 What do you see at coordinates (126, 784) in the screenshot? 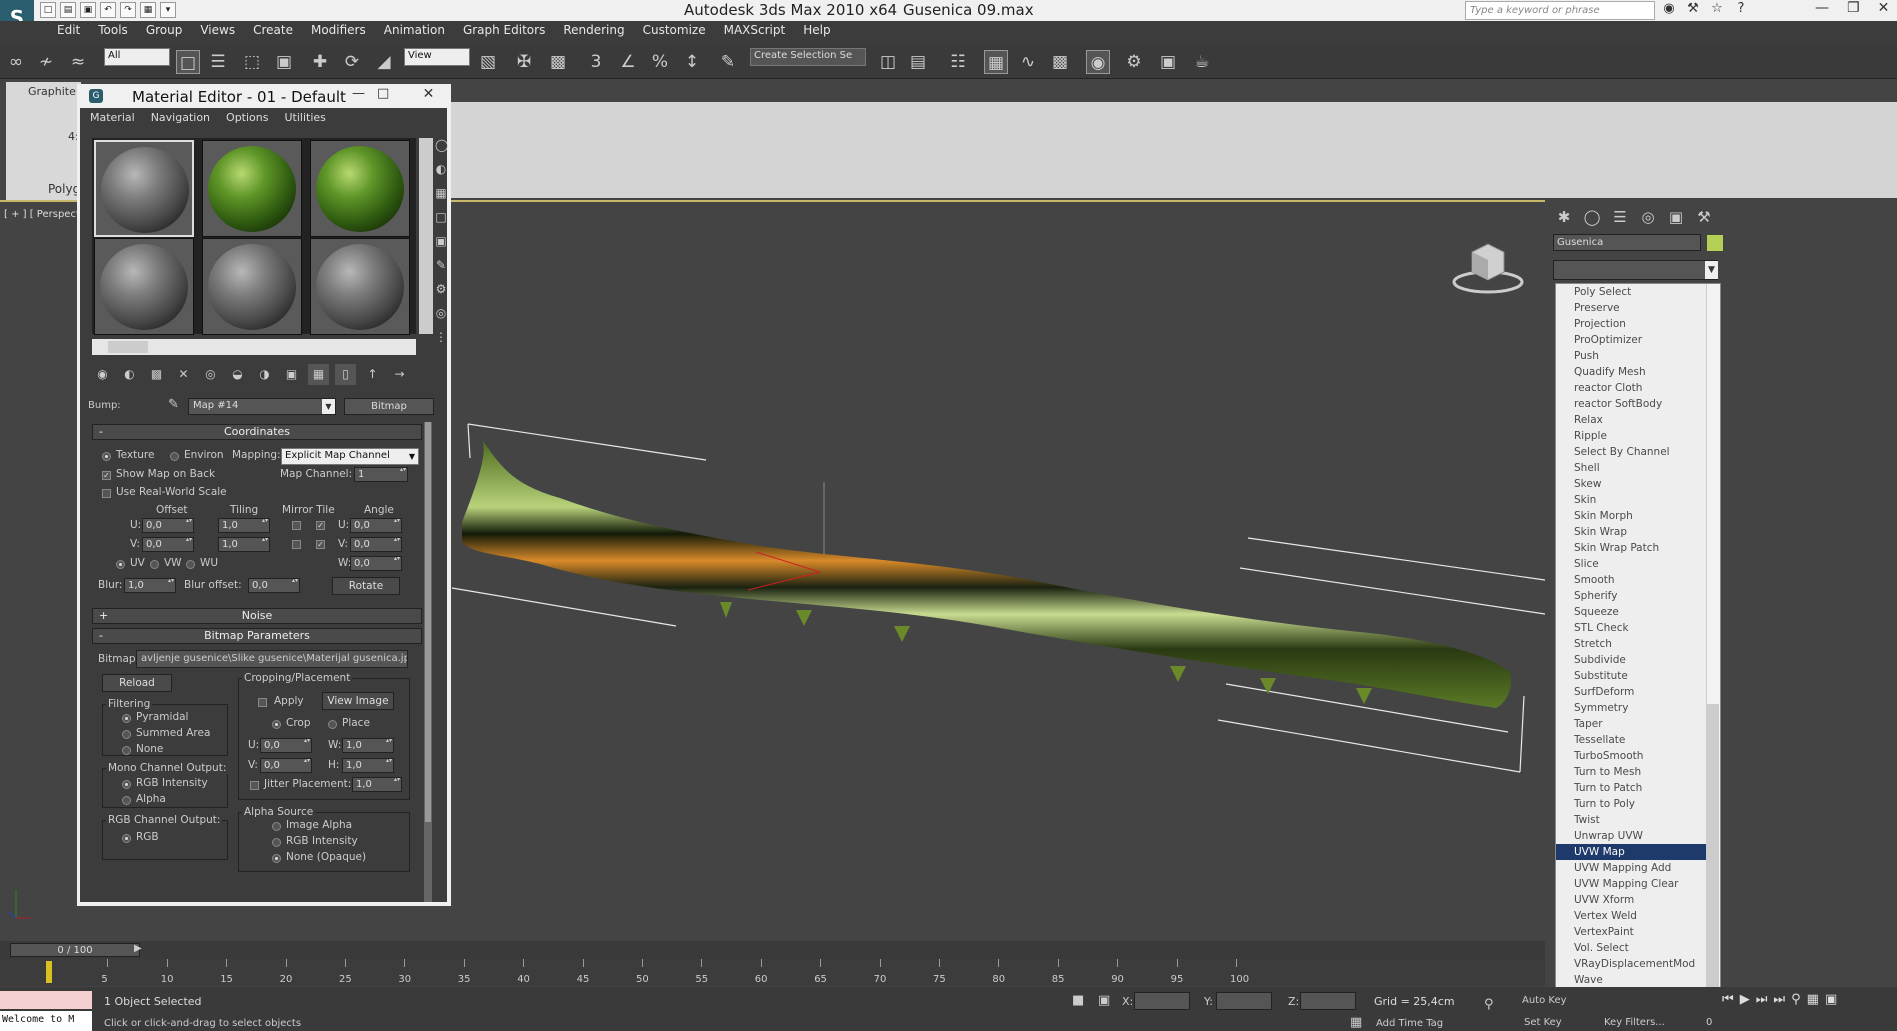
I see `mono-rgb-intensity-radio` at bounding box center [126, 784].